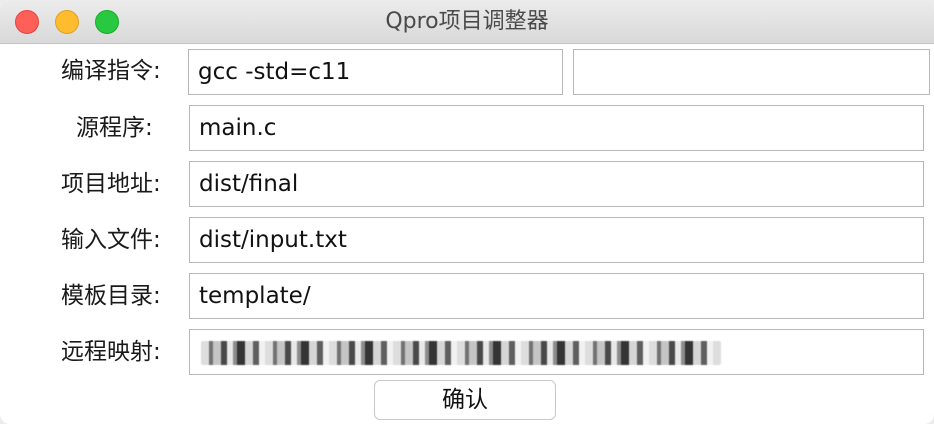  Describe the element at coordinates (111, 71) in the screenshot. I see `compile-label: 编译指令:` at that location.